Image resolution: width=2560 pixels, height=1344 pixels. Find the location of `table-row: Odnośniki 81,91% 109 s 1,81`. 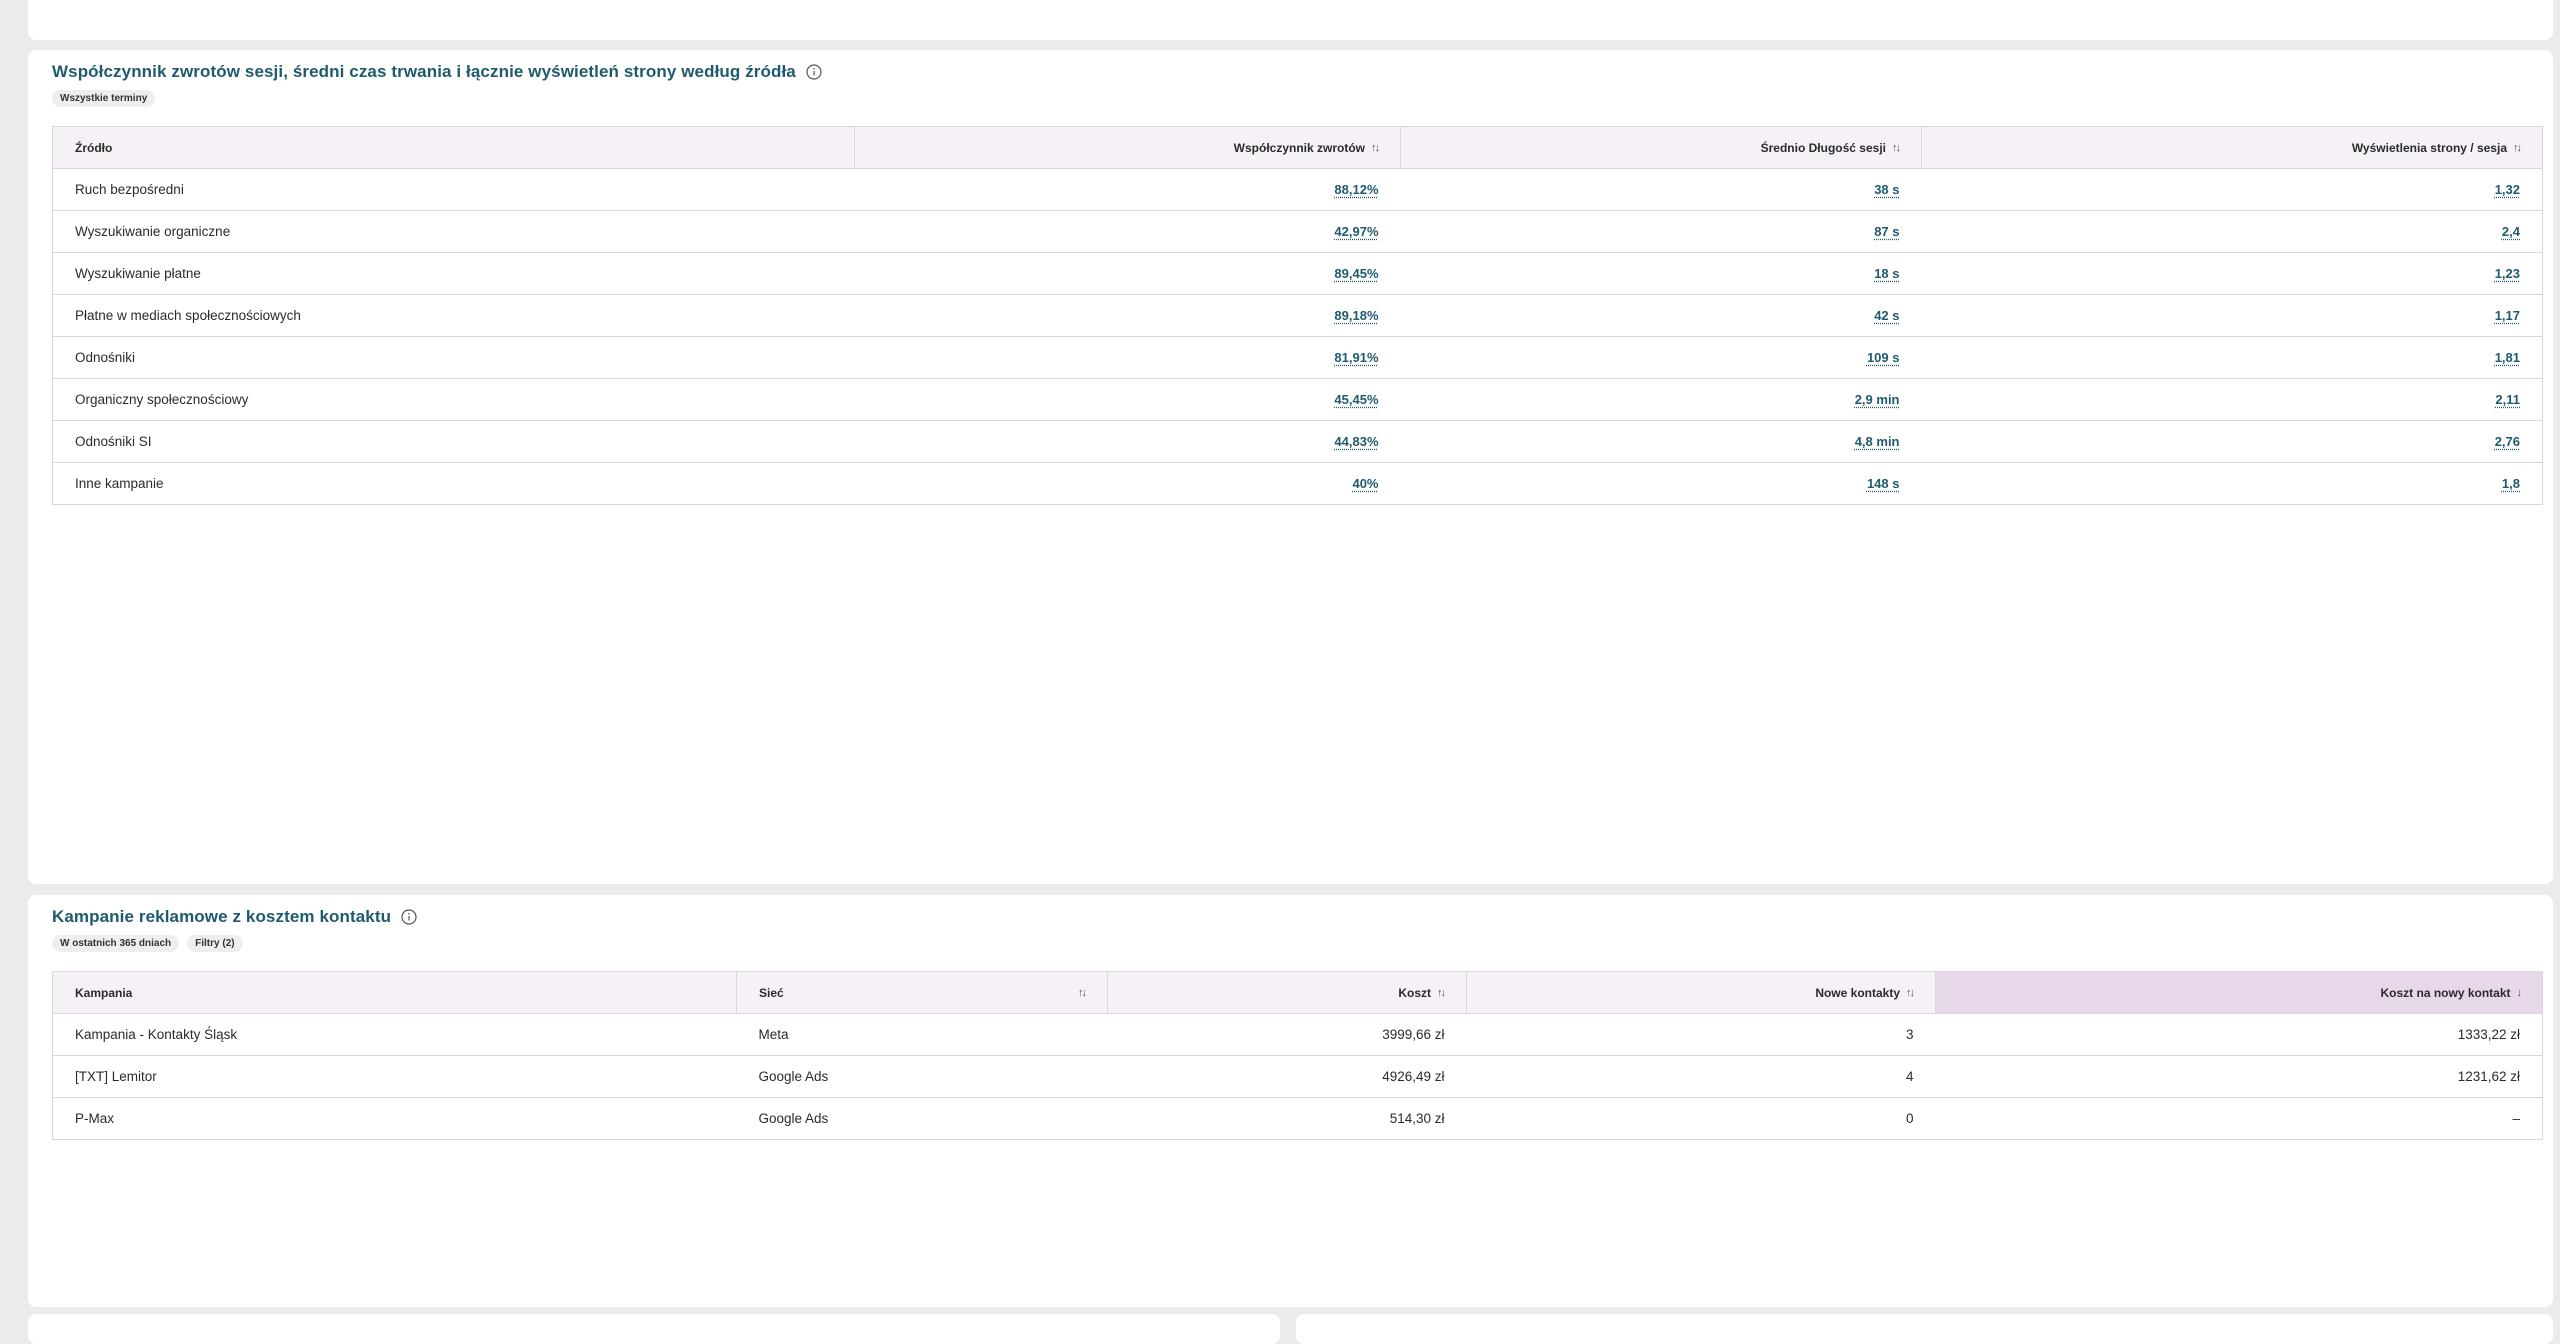

table-row: Odnośniki 81,91% 109 s 1,81 is located at coordinates (1297, 357).